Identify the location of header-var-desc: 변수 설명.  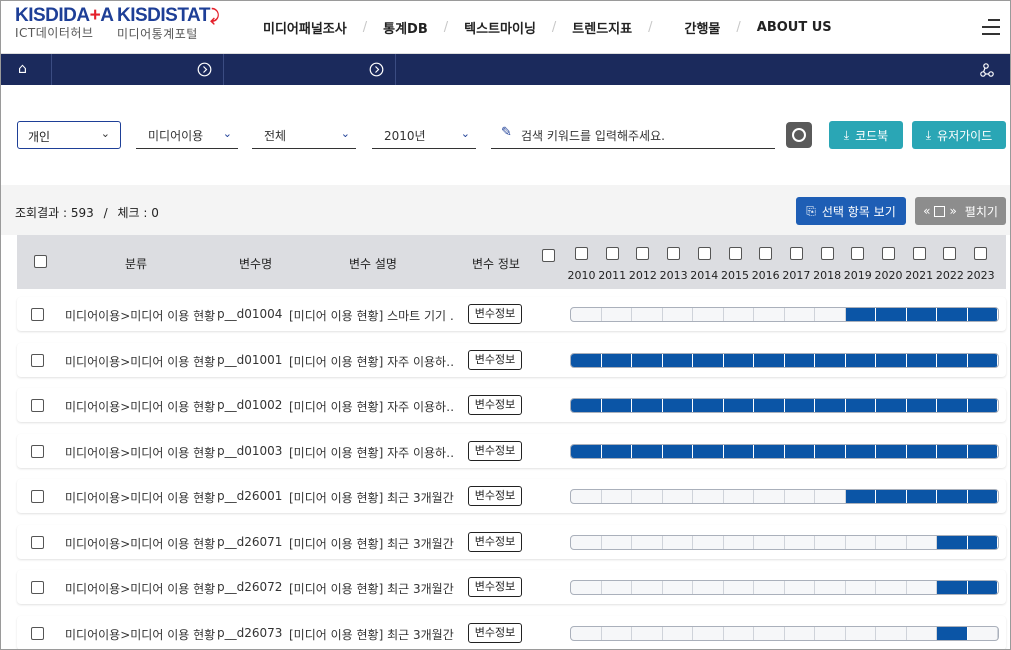
(373, 264).